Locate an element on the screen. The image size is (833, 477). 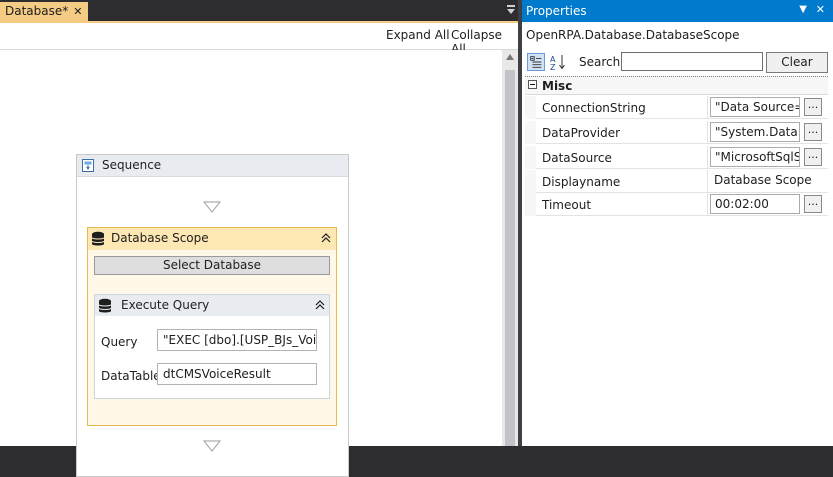
document-tab-label: Database* is located at coordinates (37, 11).